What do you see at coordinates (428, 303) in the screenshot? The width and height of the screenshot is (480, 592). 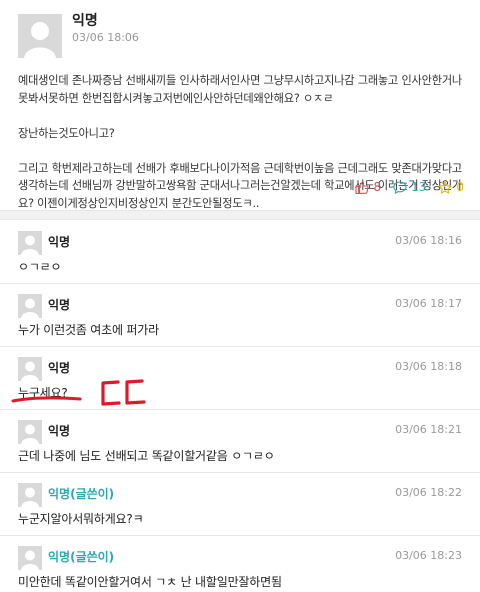 I see `comment-time: 03/06 18:17` at bounding box center [428, 303].